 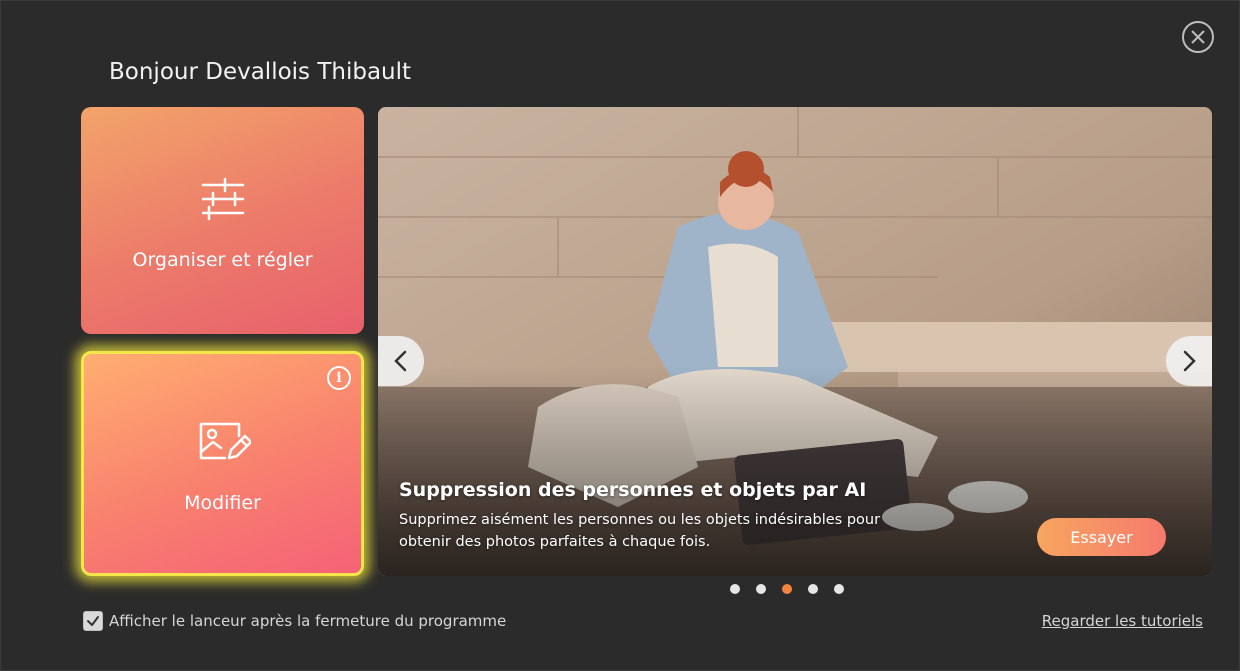 What do you see at coordinates (339, 378) in the screenshot?
I see `info-icon: i` at bounding box center [339, 378].